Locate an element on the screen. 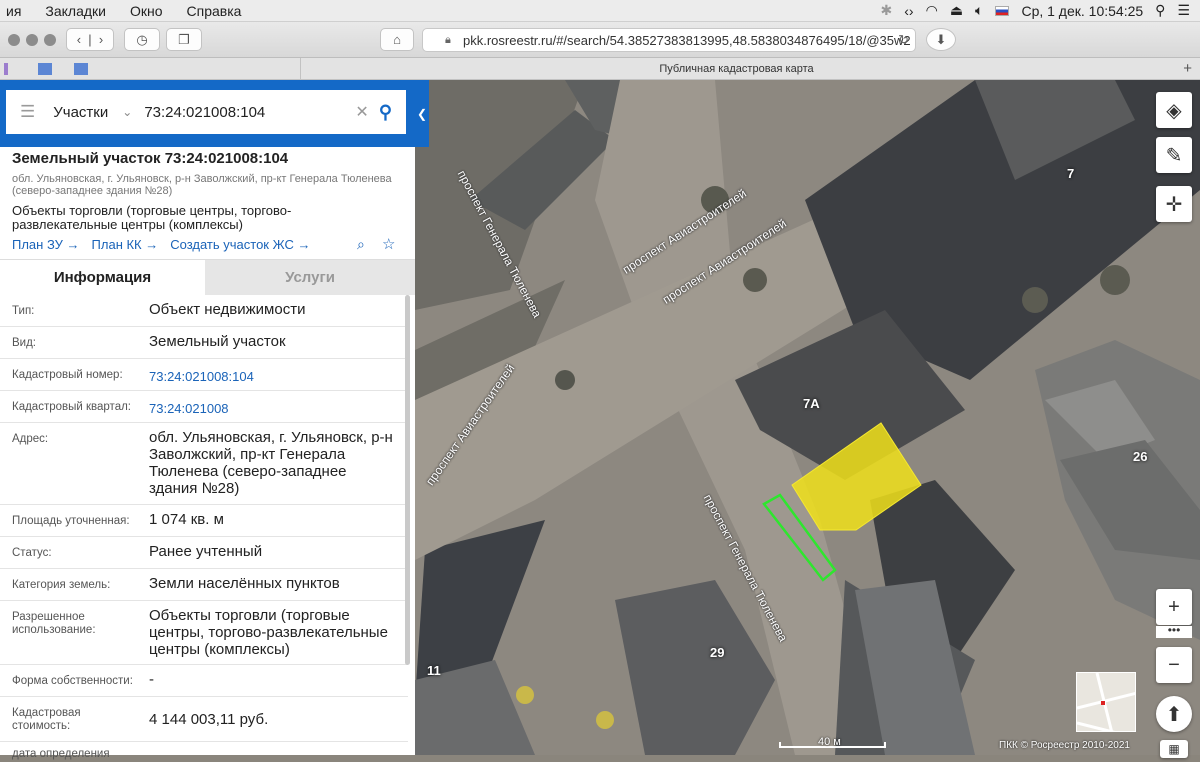 This screenshot has height=762, width=1200. reload-icon: ↻ is located at coordinates (903, 40).